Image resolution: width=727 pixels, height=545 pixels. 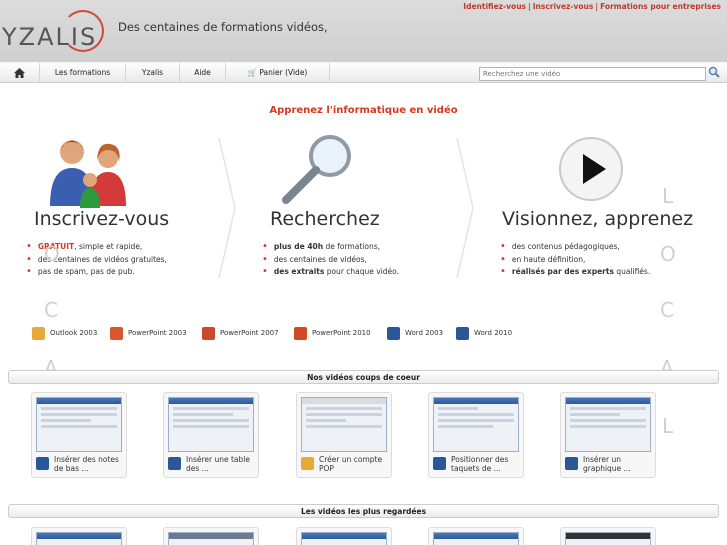 I want to click on home-icon, so click(x=19, y=73).